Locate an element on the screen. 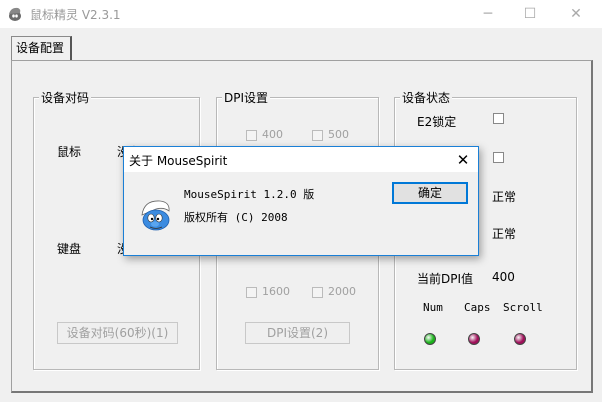 The width and height of the screenshot is (602, 402). tab-device-config: 设备配置 is located at coordinates (41, 48).